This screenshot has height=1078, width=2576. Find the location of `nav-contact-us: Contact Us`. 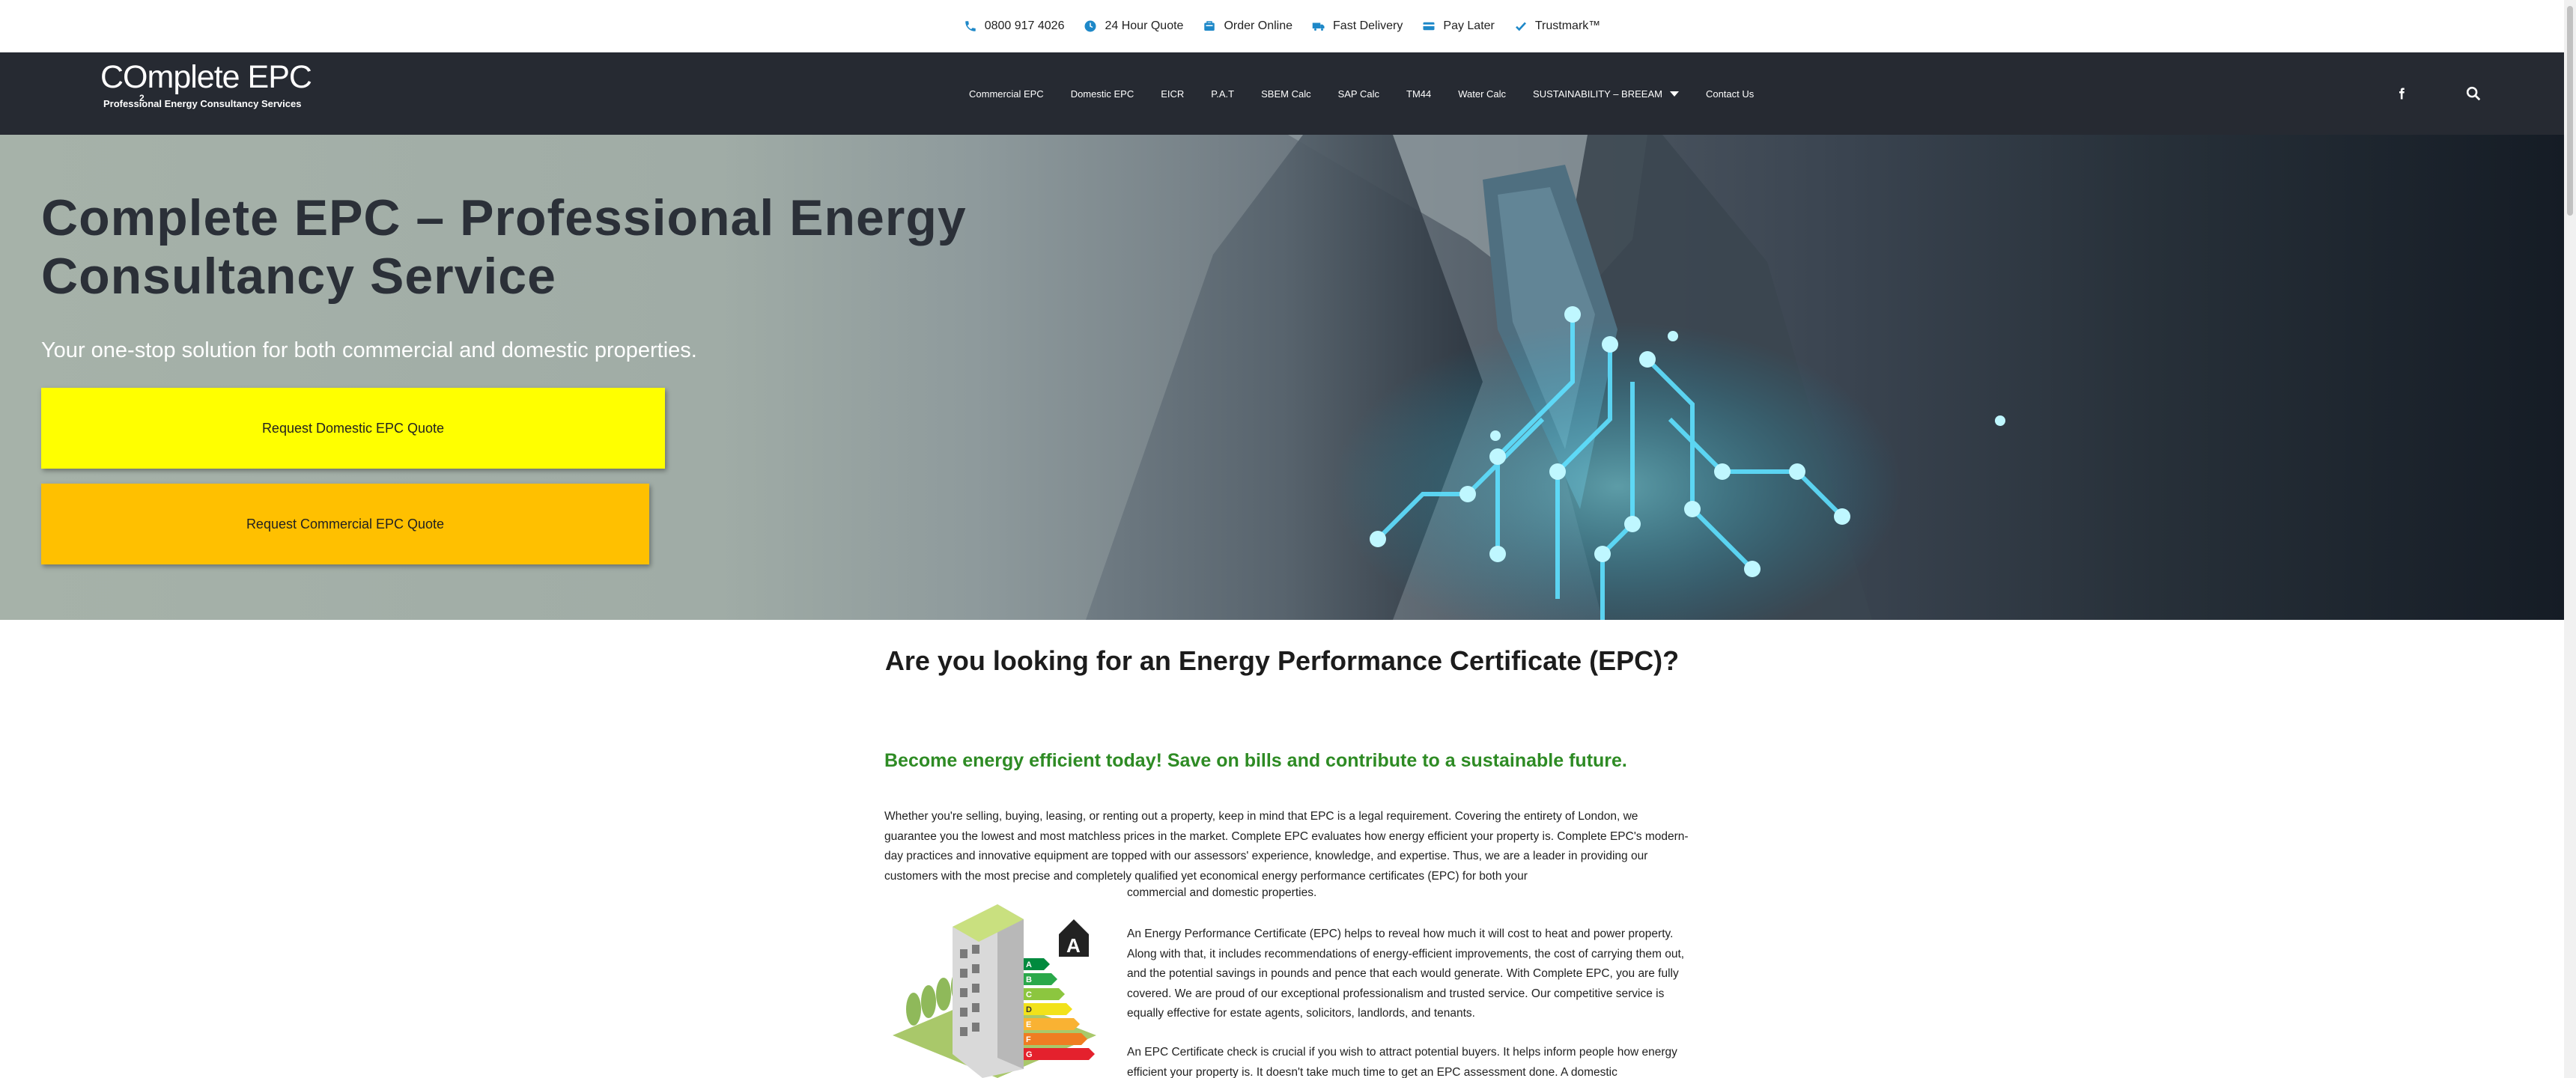

nav-contact-us: Contact Us is located at coordinates (1730, 94).